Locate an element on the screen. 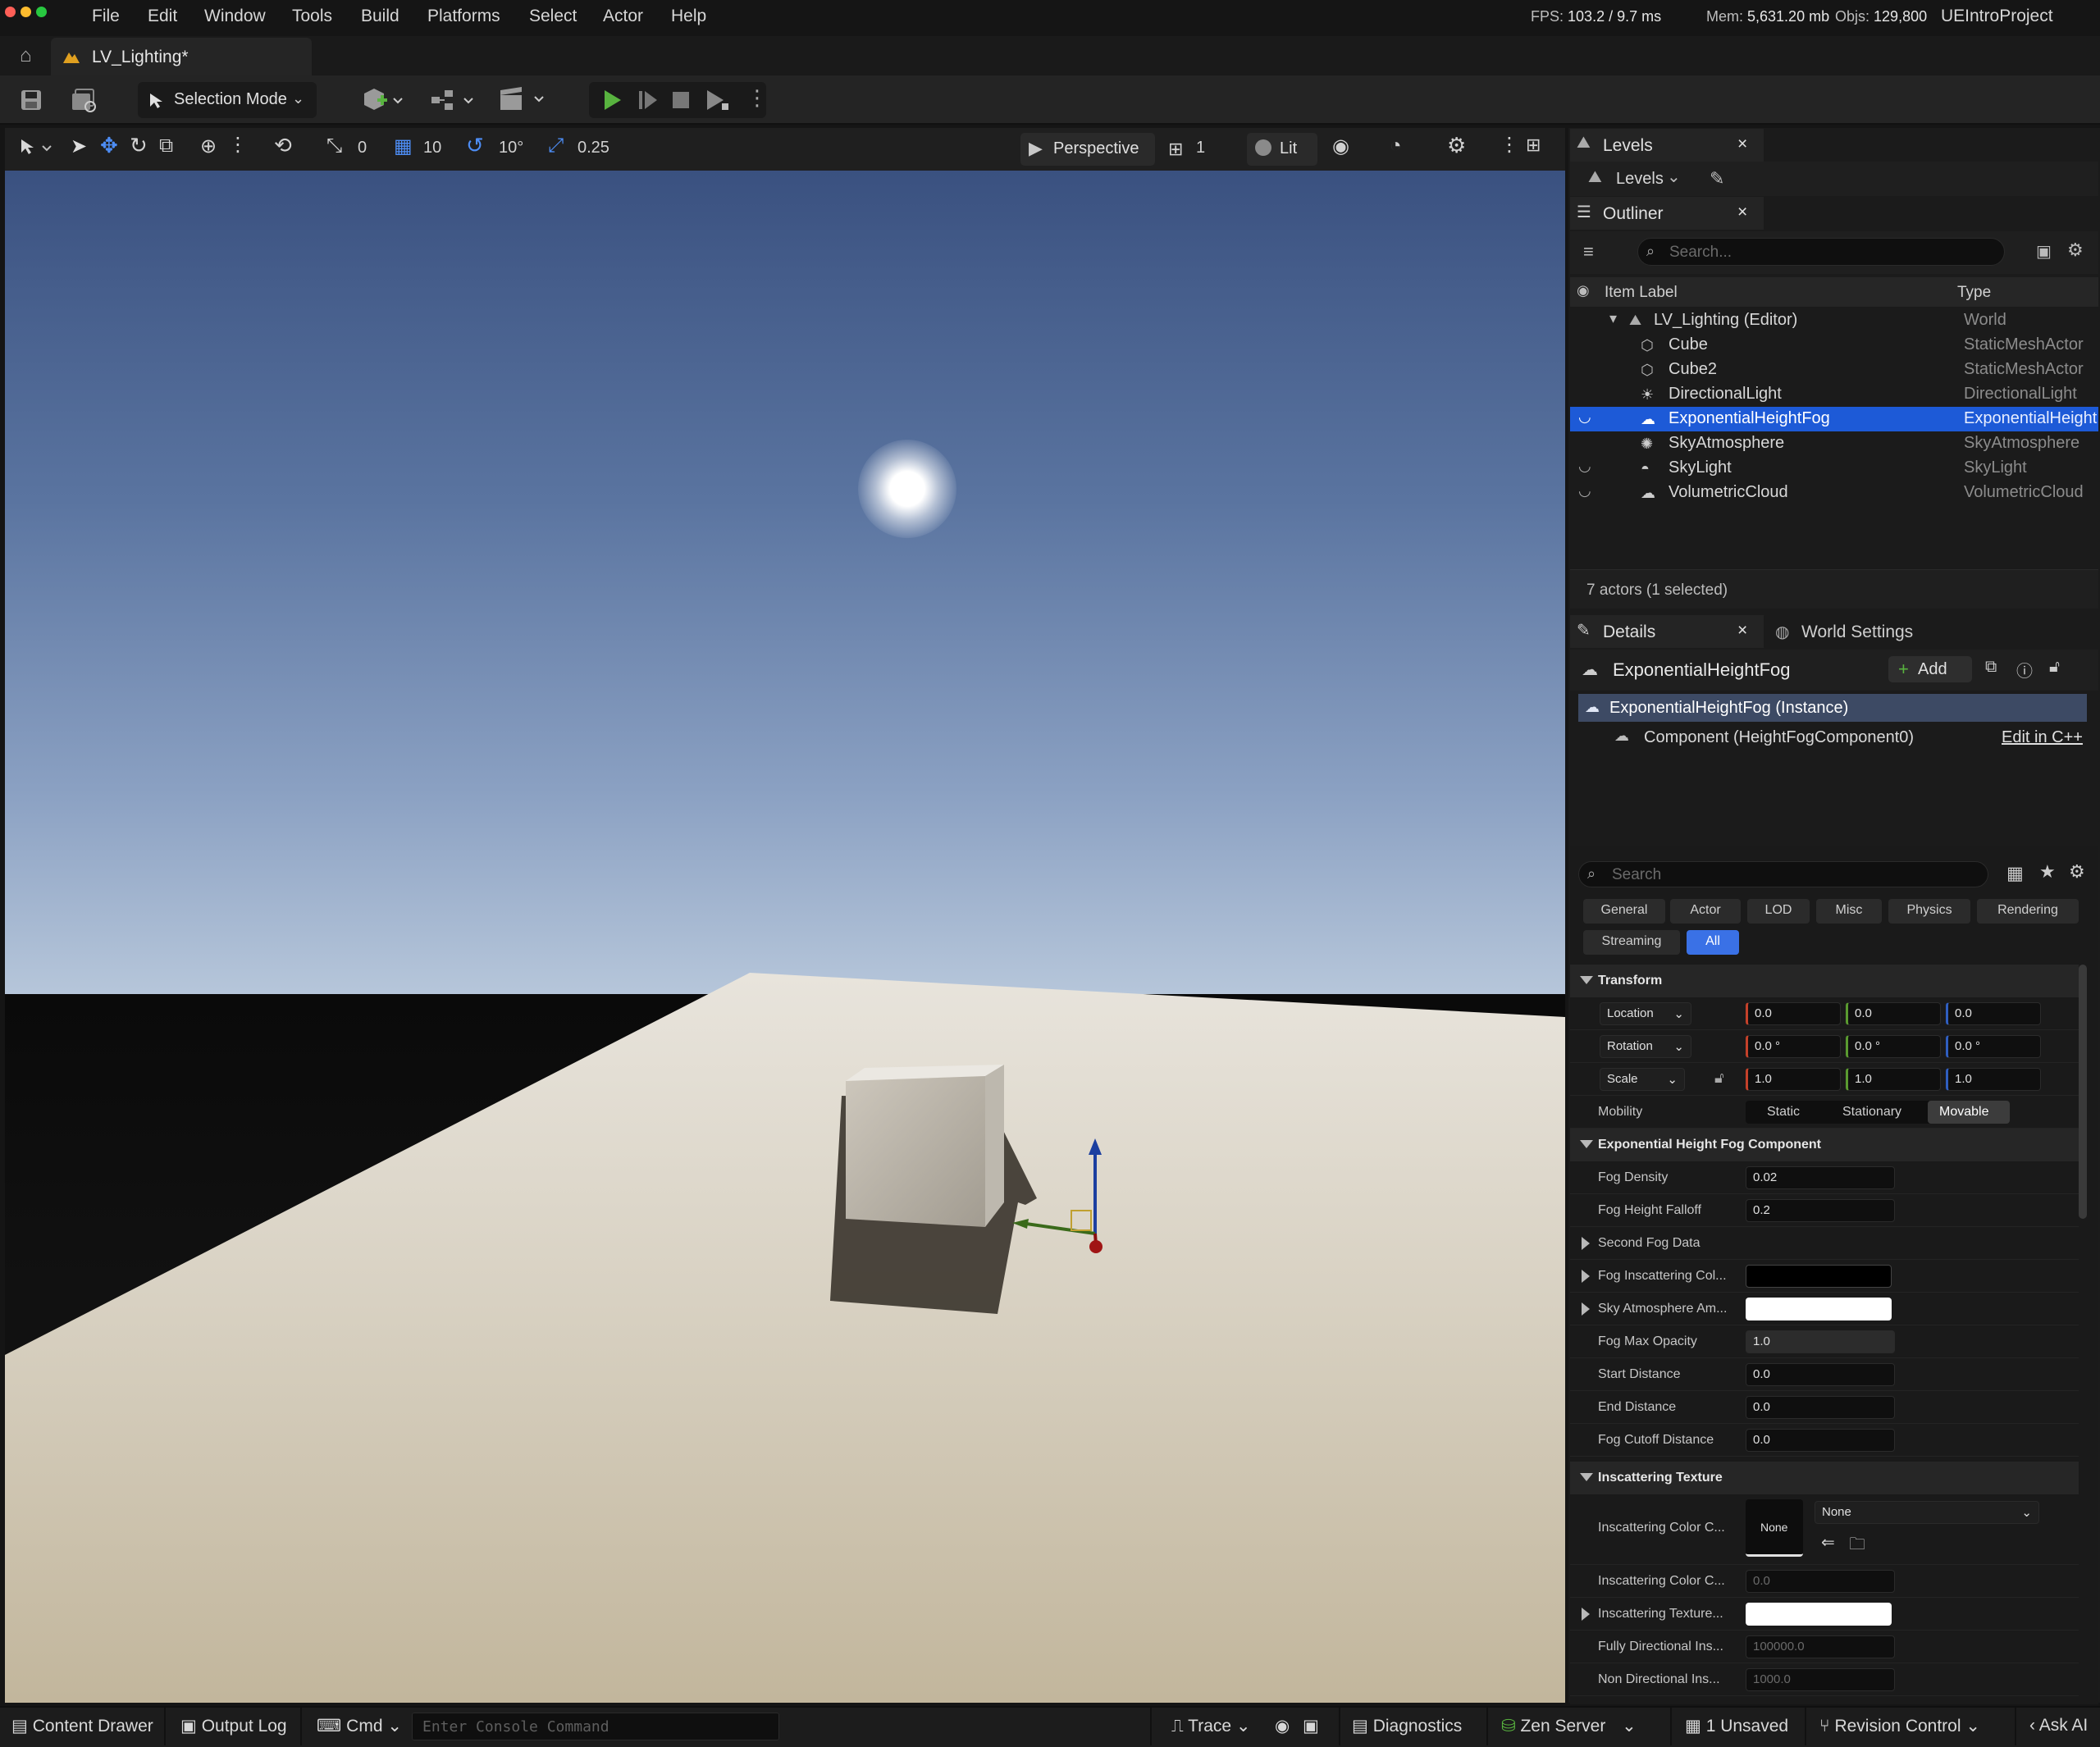 The image size is (2100, 1747). end-distance-field: 0.0 is located at coordinates (1820, 1407).